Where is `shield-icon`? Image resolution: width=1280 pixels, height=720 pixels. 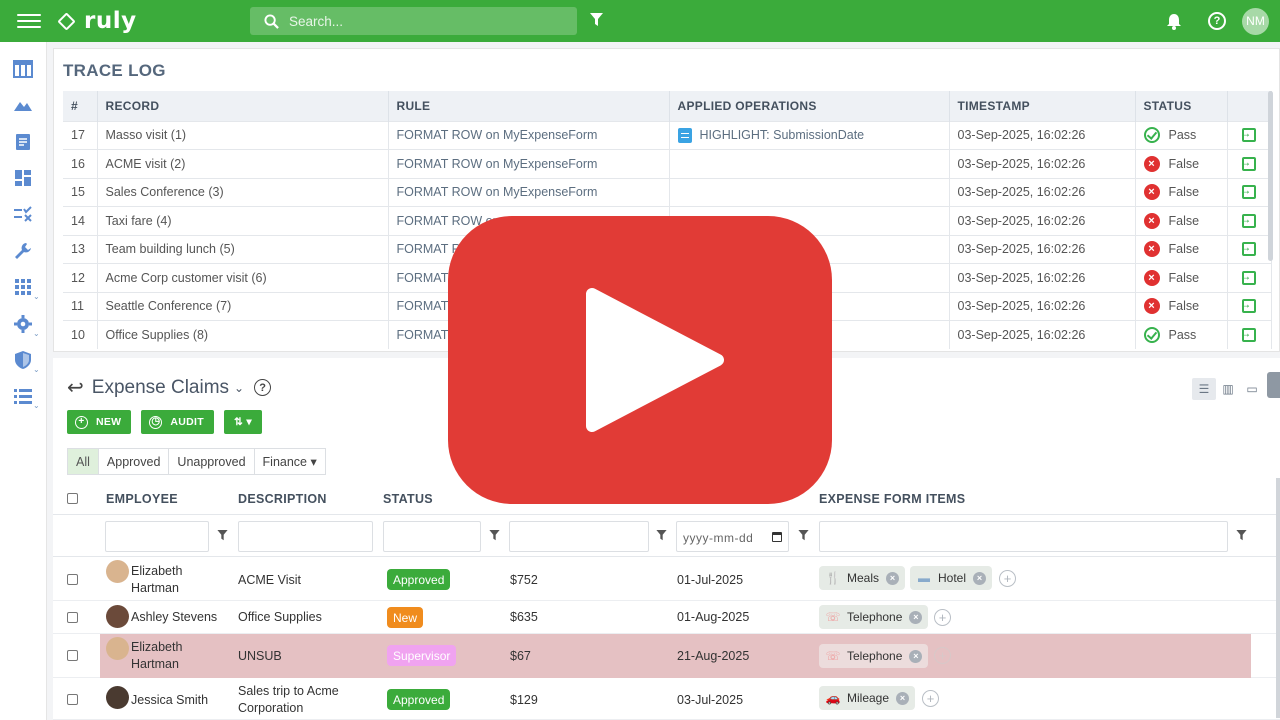 shield-icon is located at coordinates (23, 360).